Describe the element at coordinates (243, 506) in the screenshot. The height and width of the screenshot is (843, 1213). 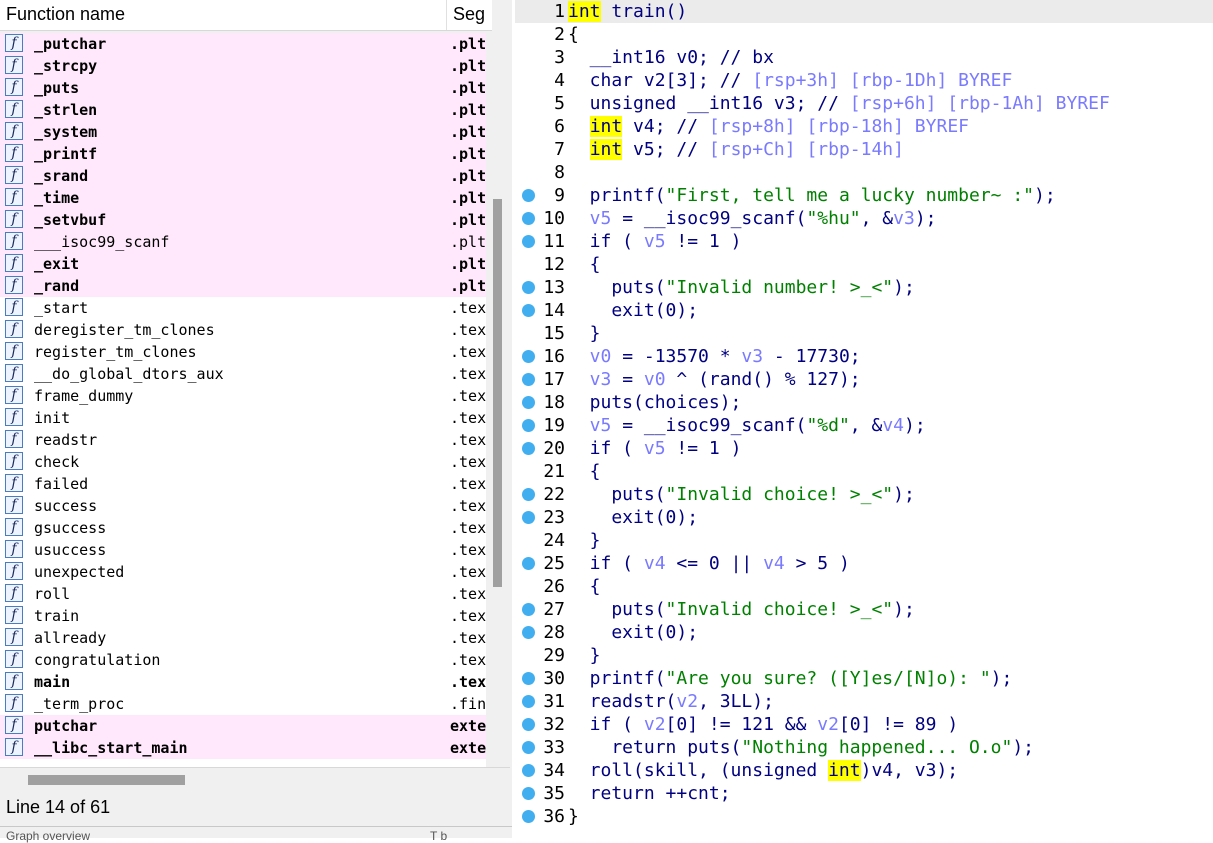
I see `function-row: f success .text` at that location.